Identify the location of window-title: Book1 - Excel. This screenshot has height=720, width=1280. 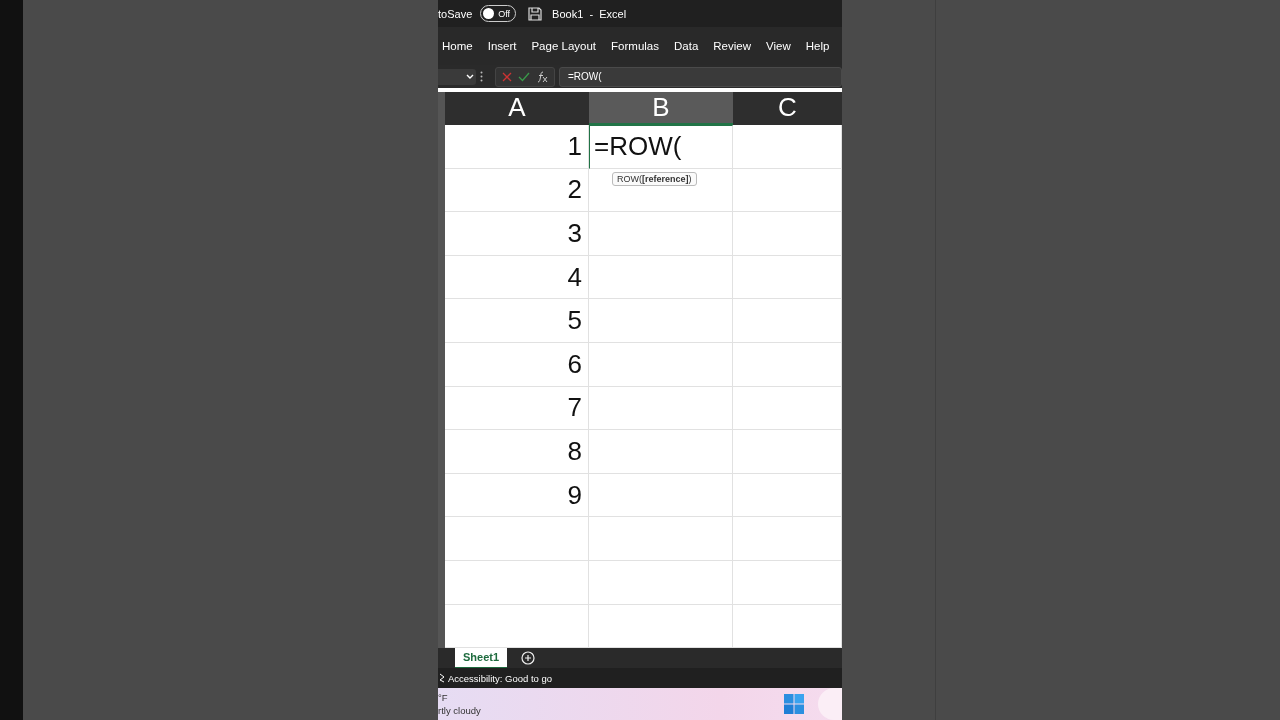
(589, 13).